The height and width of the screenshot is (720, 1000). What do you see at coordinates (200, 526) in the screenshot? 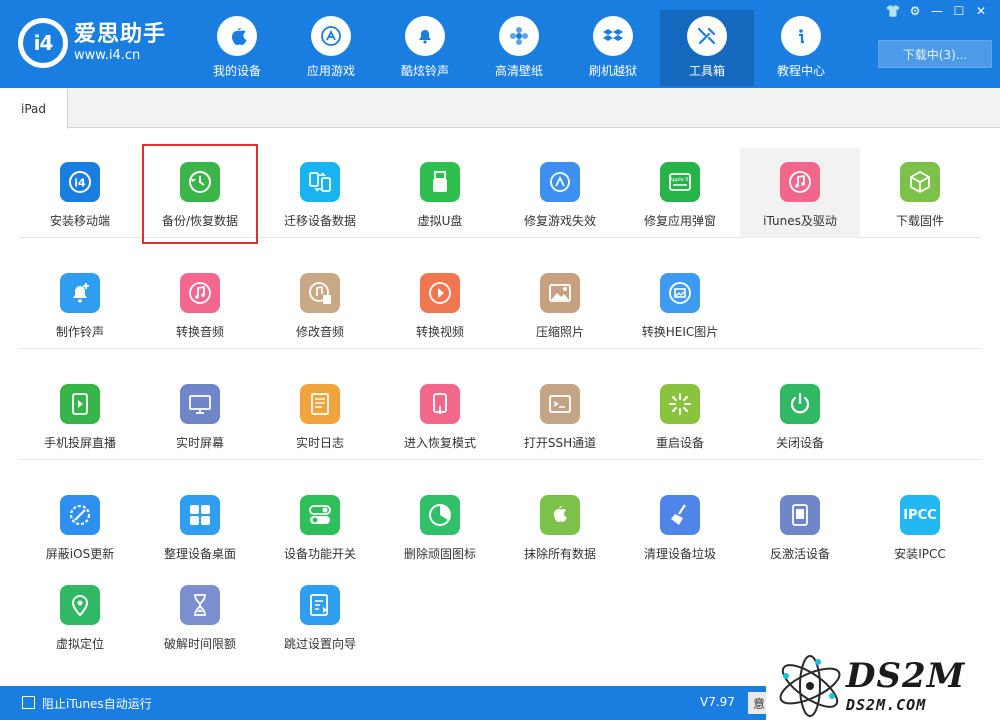
I see `tool-grid-button: 整理设备桌面` at bounding box center [200, 526].